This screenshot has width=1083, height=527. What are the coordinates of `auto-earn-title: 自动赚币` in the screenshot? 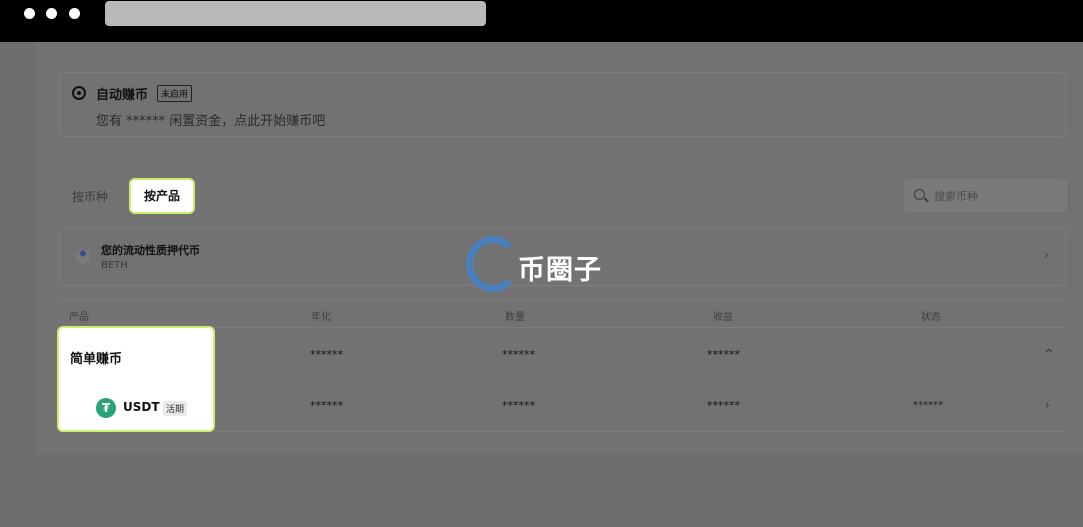 It's located at (122, 95).